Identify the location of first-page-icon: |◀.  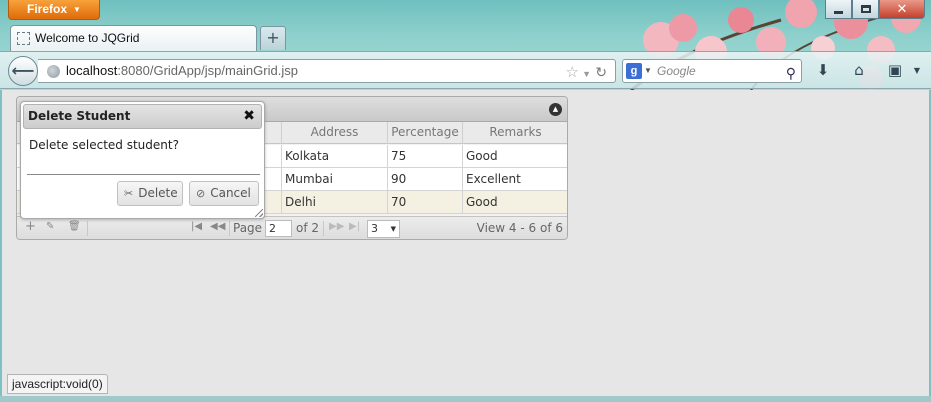
(196, 226).